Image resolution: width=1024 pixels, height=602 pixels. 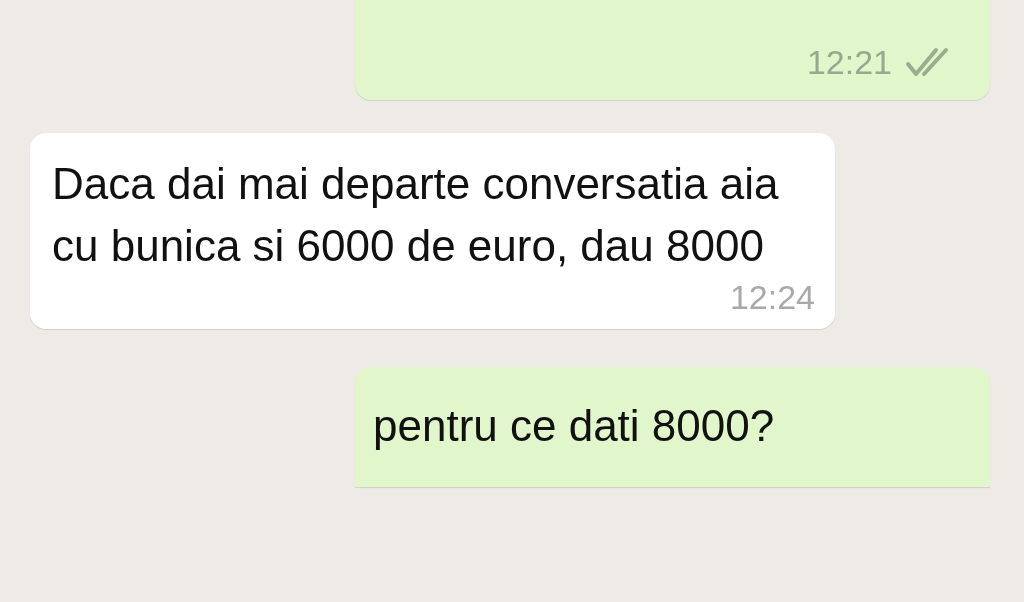 What do you see at coordinates (772, 297) in the screenshot?
I see `message-time: 12:24` at bounding box center [772, 297].